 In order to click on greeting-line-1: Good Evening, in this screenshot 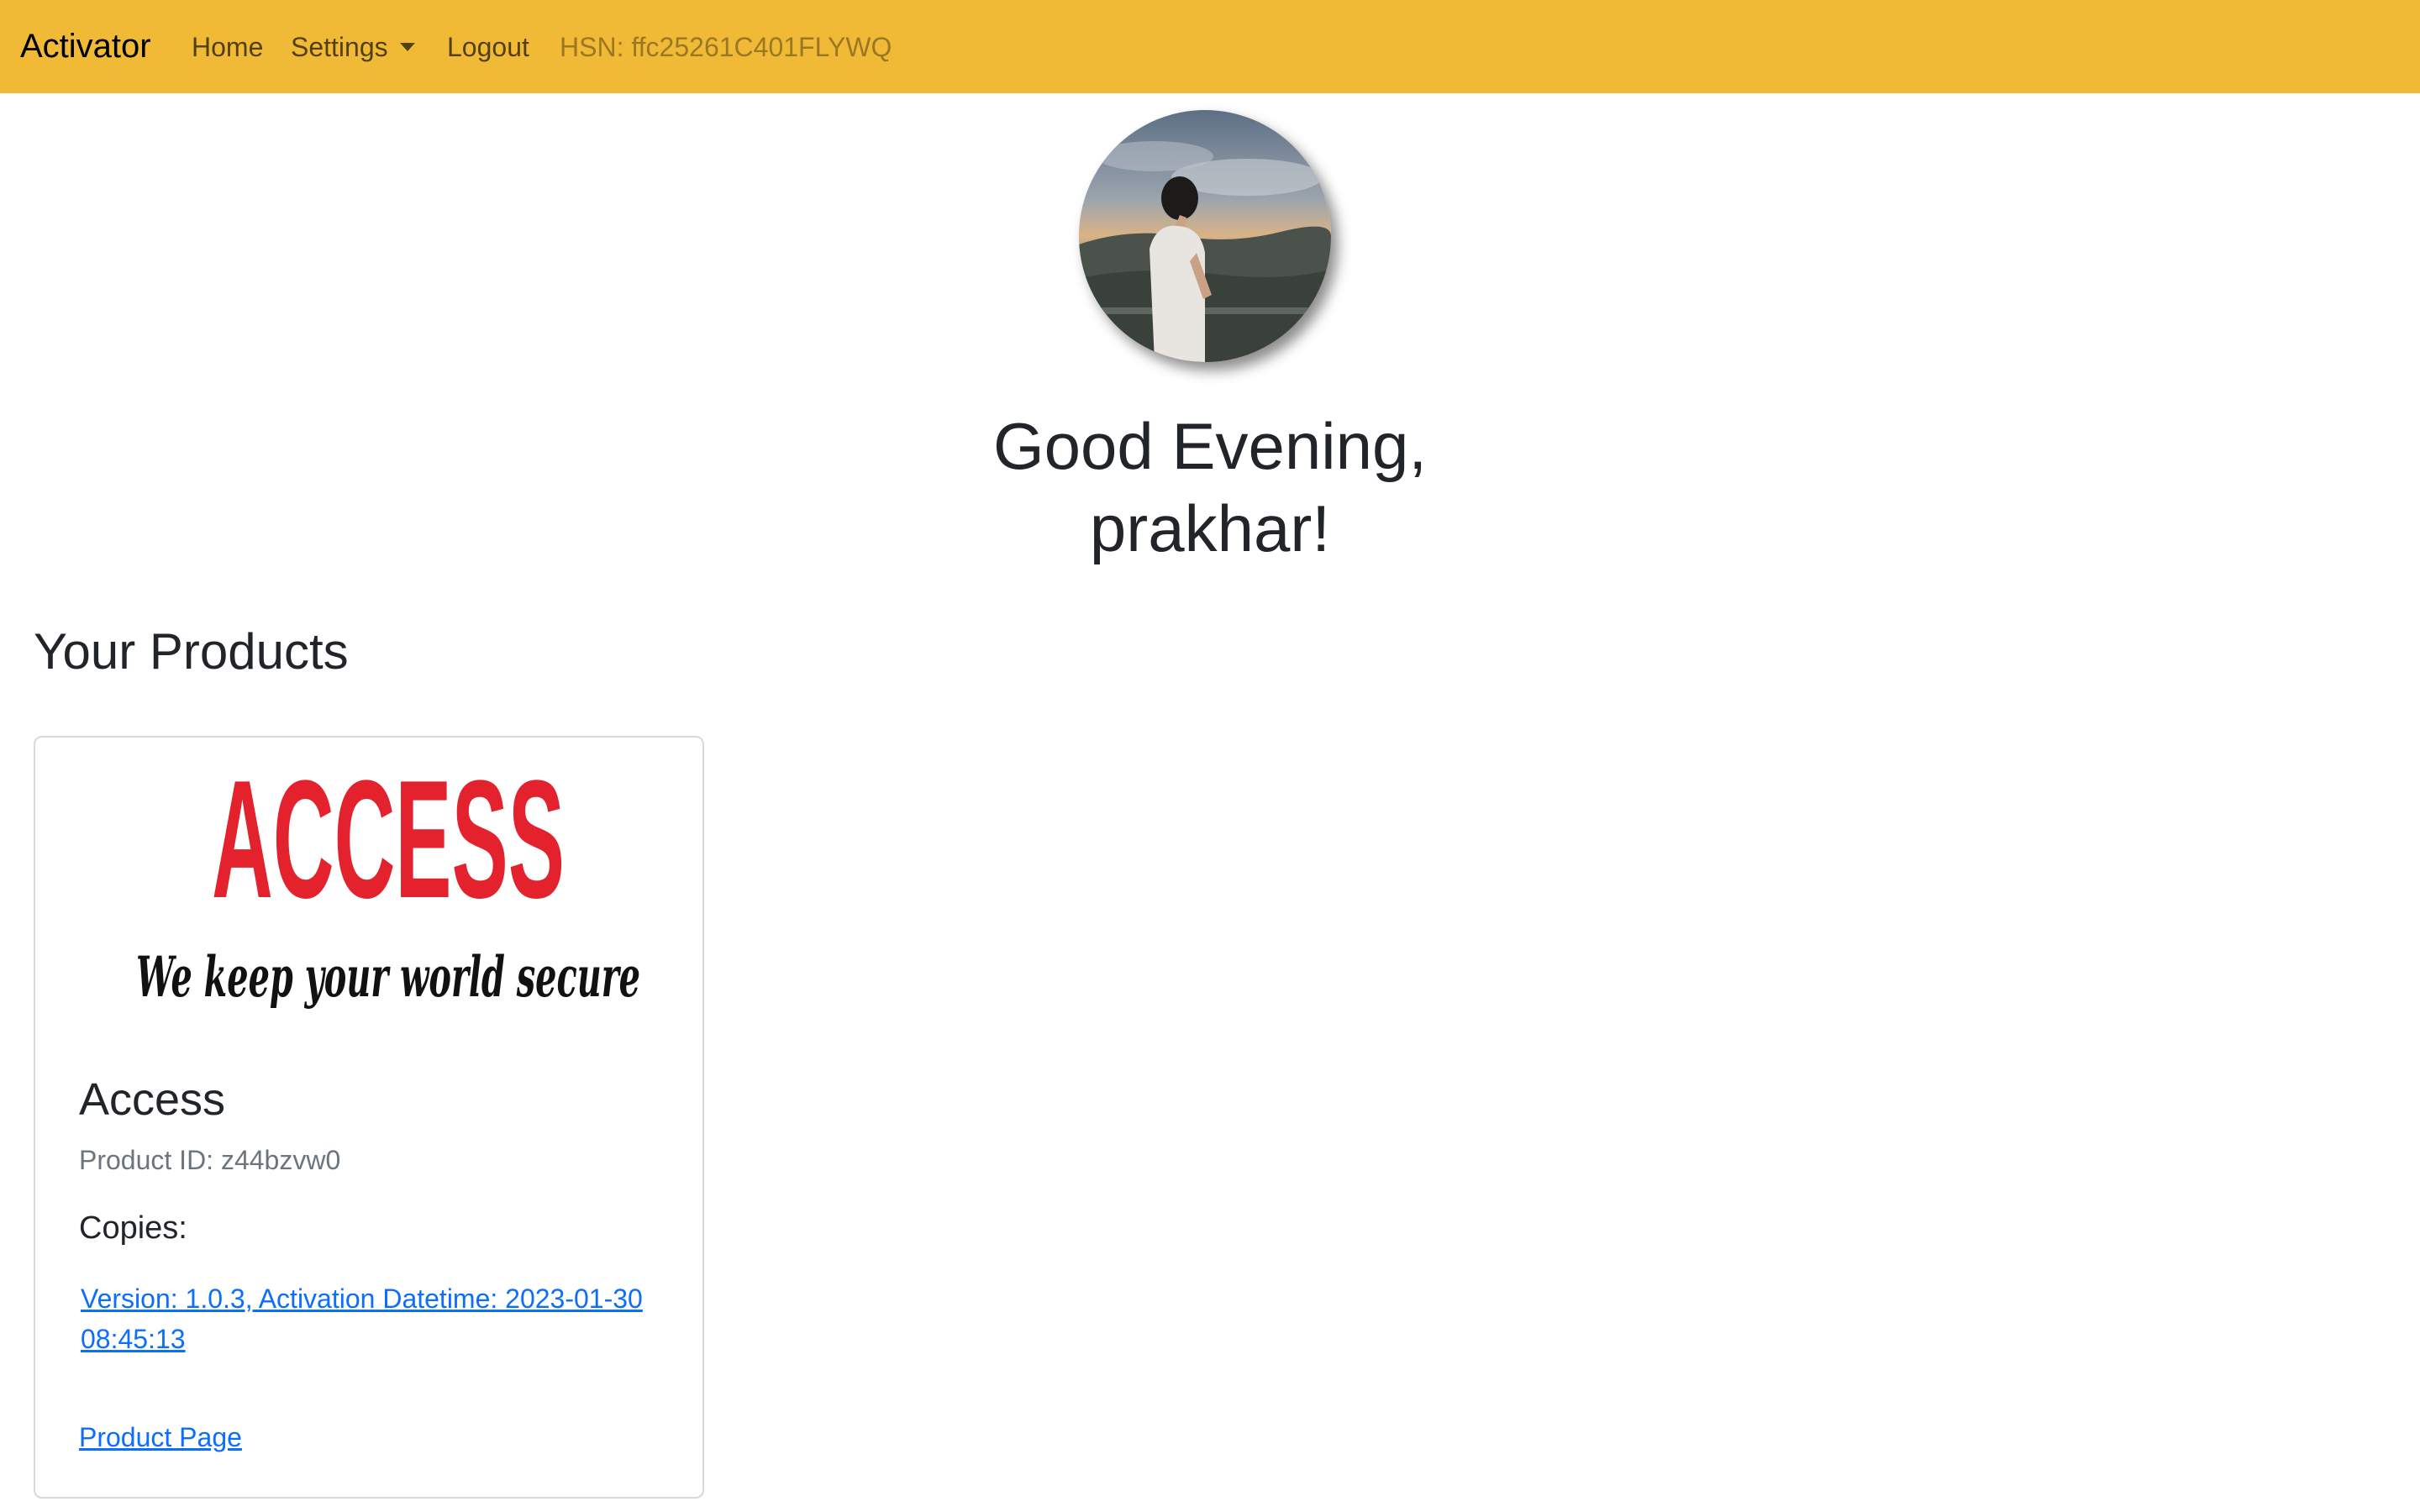, I will do `click(1210, 446)`.